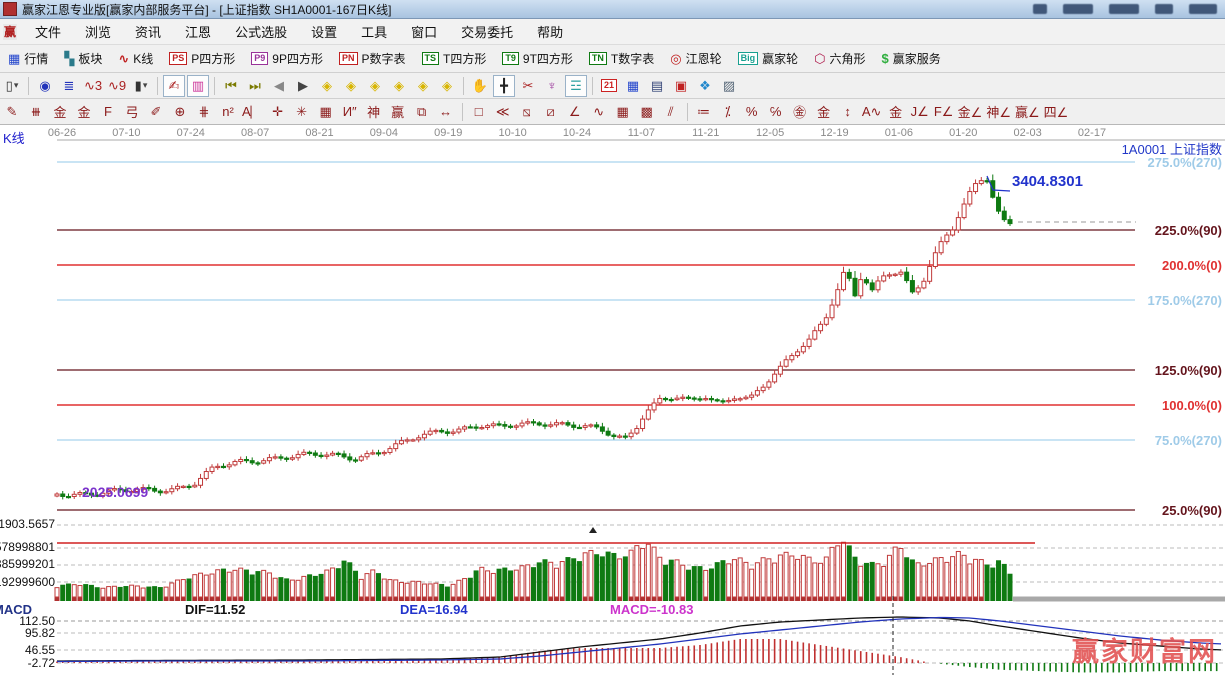 This screenshot has width=1225, height=676. What do you see at coordinates (117, 86) in the screenshot?
I see `wave-9-icon: ∿9` at bounding box center [117, 86].